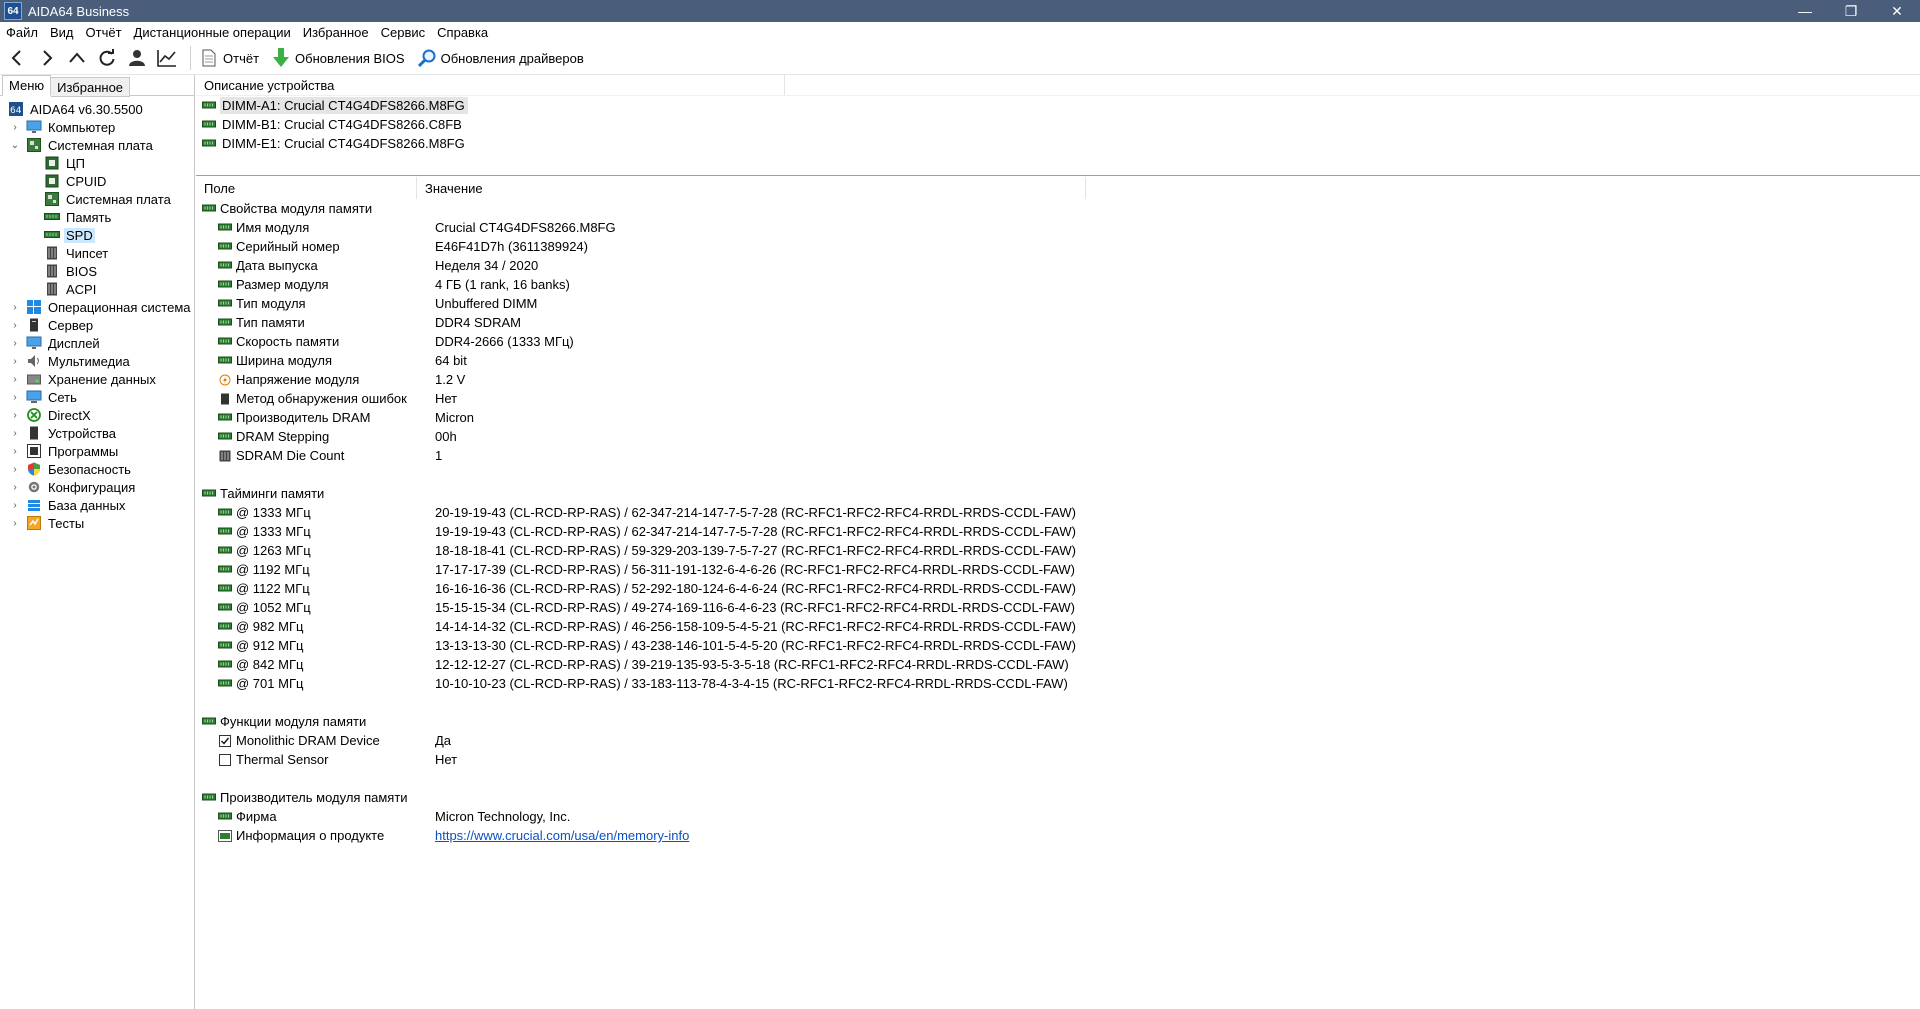 The height and width of the screenshot is (1009, 1920). What do you see at coordinates (1058, 265) in the screenshot?
I see `detail-row: Дата выпуска Неделя 34 / 2020` at bounding box center [1058, 265].